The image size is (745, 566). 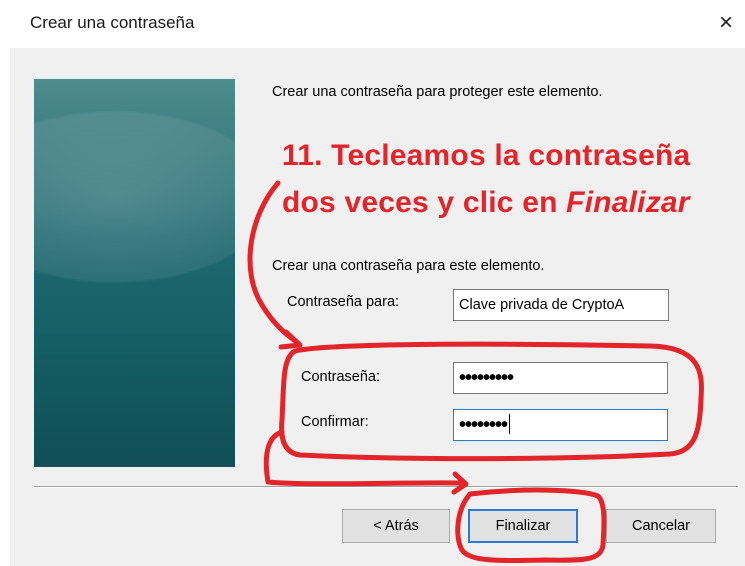 I want to click on back-button: < Atrás, so click(x=396, y=526).